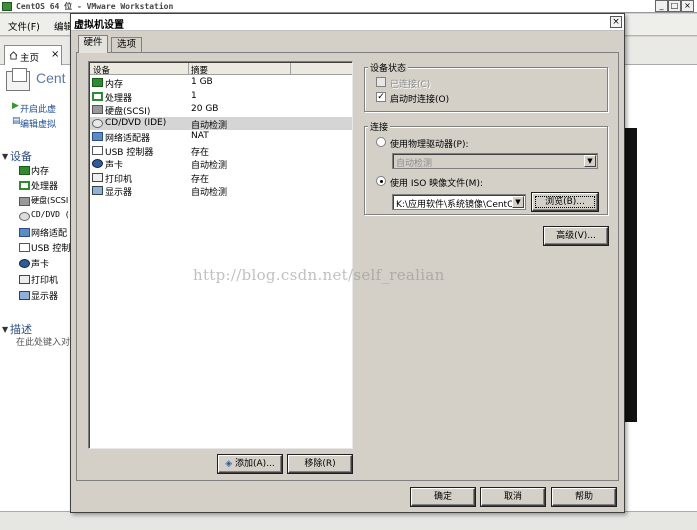 This screenshot has height=530, width=697. I want to click on description-placeholder: 在此处键入对, so click(43, 341).